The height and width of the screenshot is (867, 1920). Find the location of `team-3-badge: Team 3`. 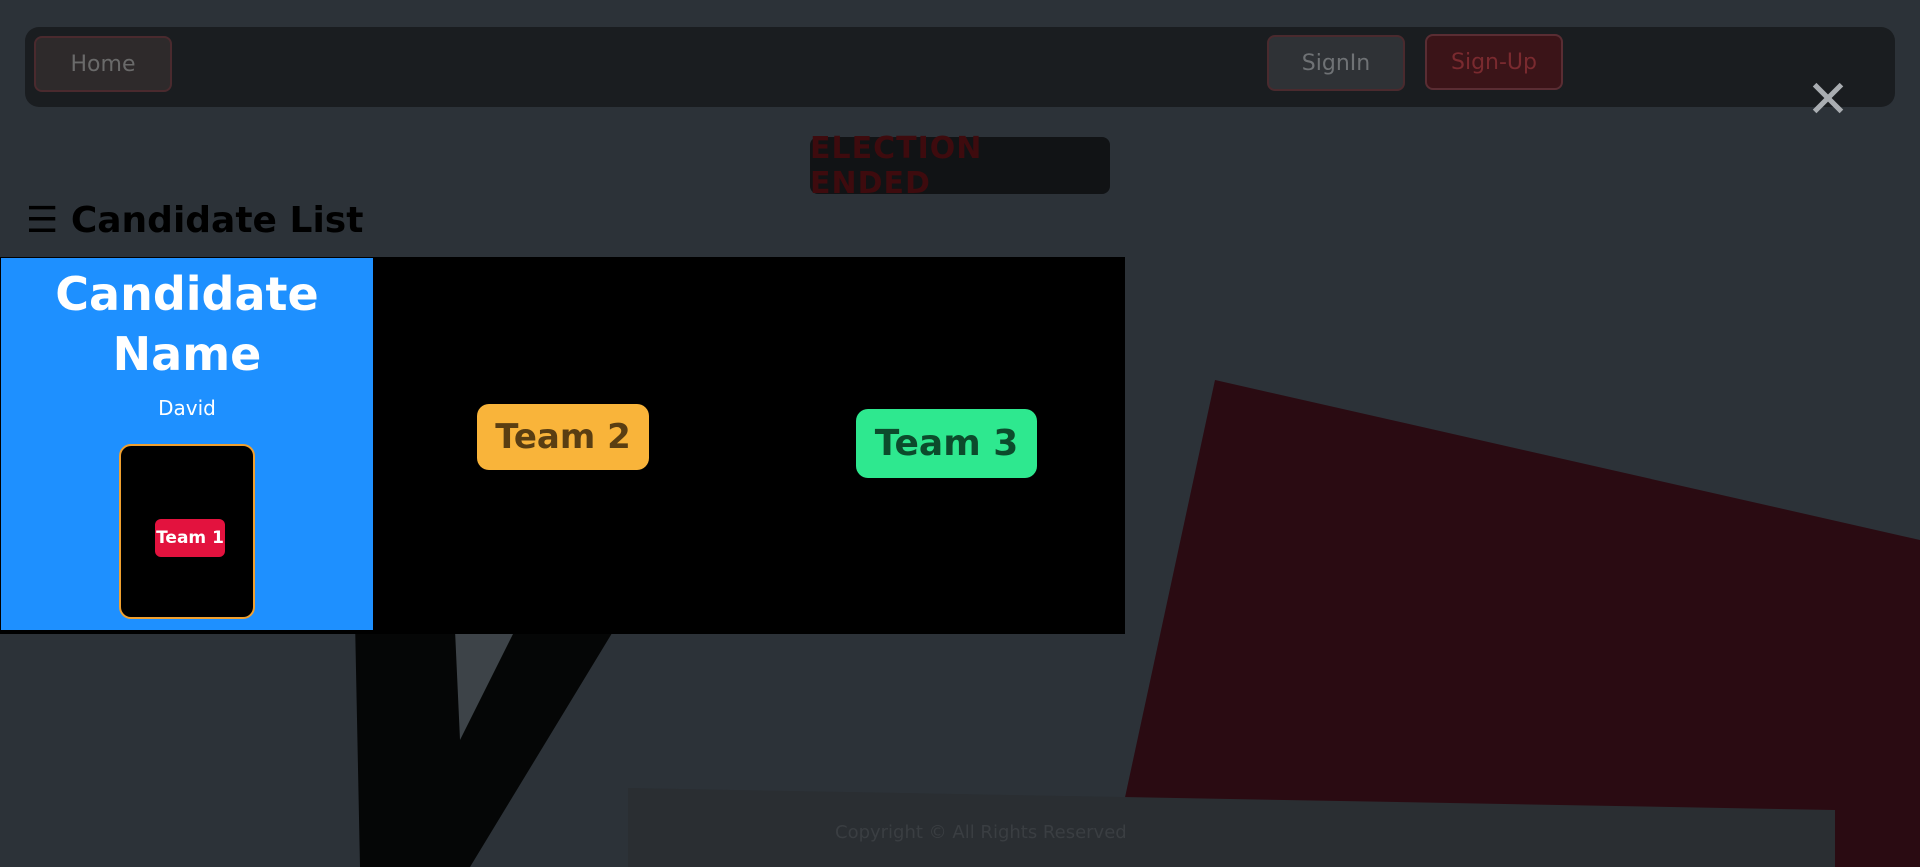

team-3-badge: Team 3 is located at coordinates (946, 443).